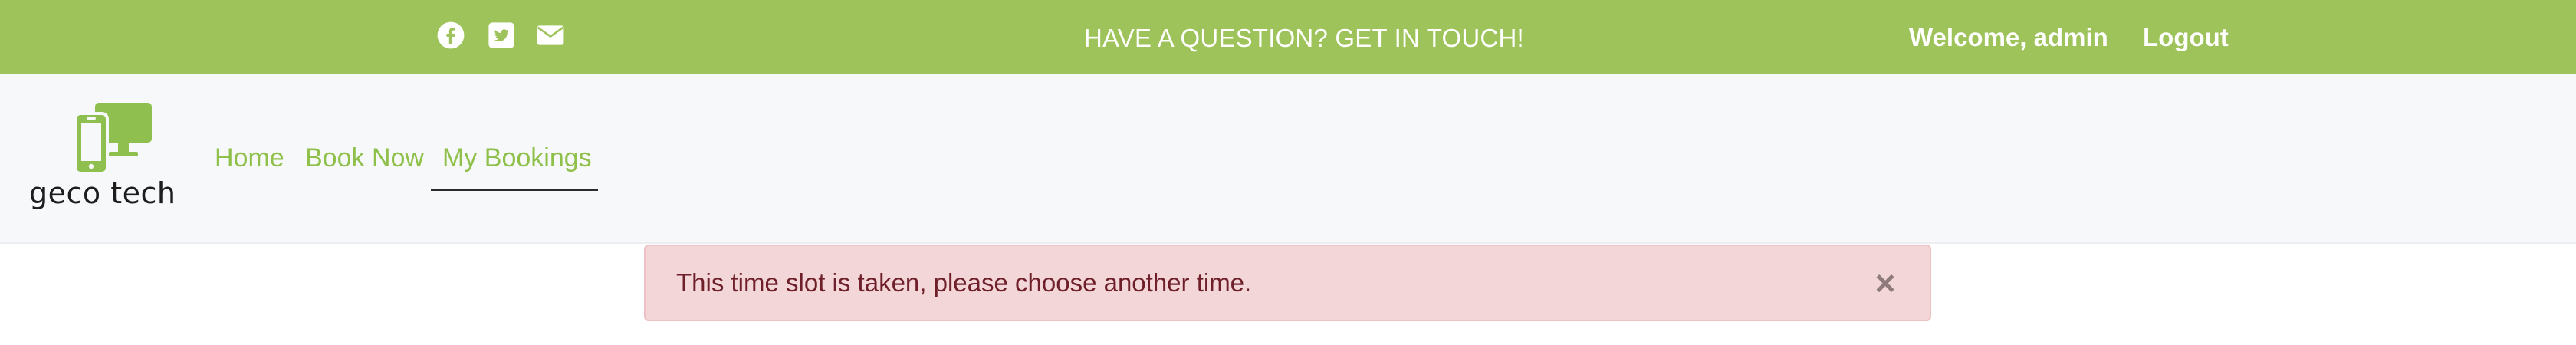  I want to click on devices-icon, so click(113, 139).